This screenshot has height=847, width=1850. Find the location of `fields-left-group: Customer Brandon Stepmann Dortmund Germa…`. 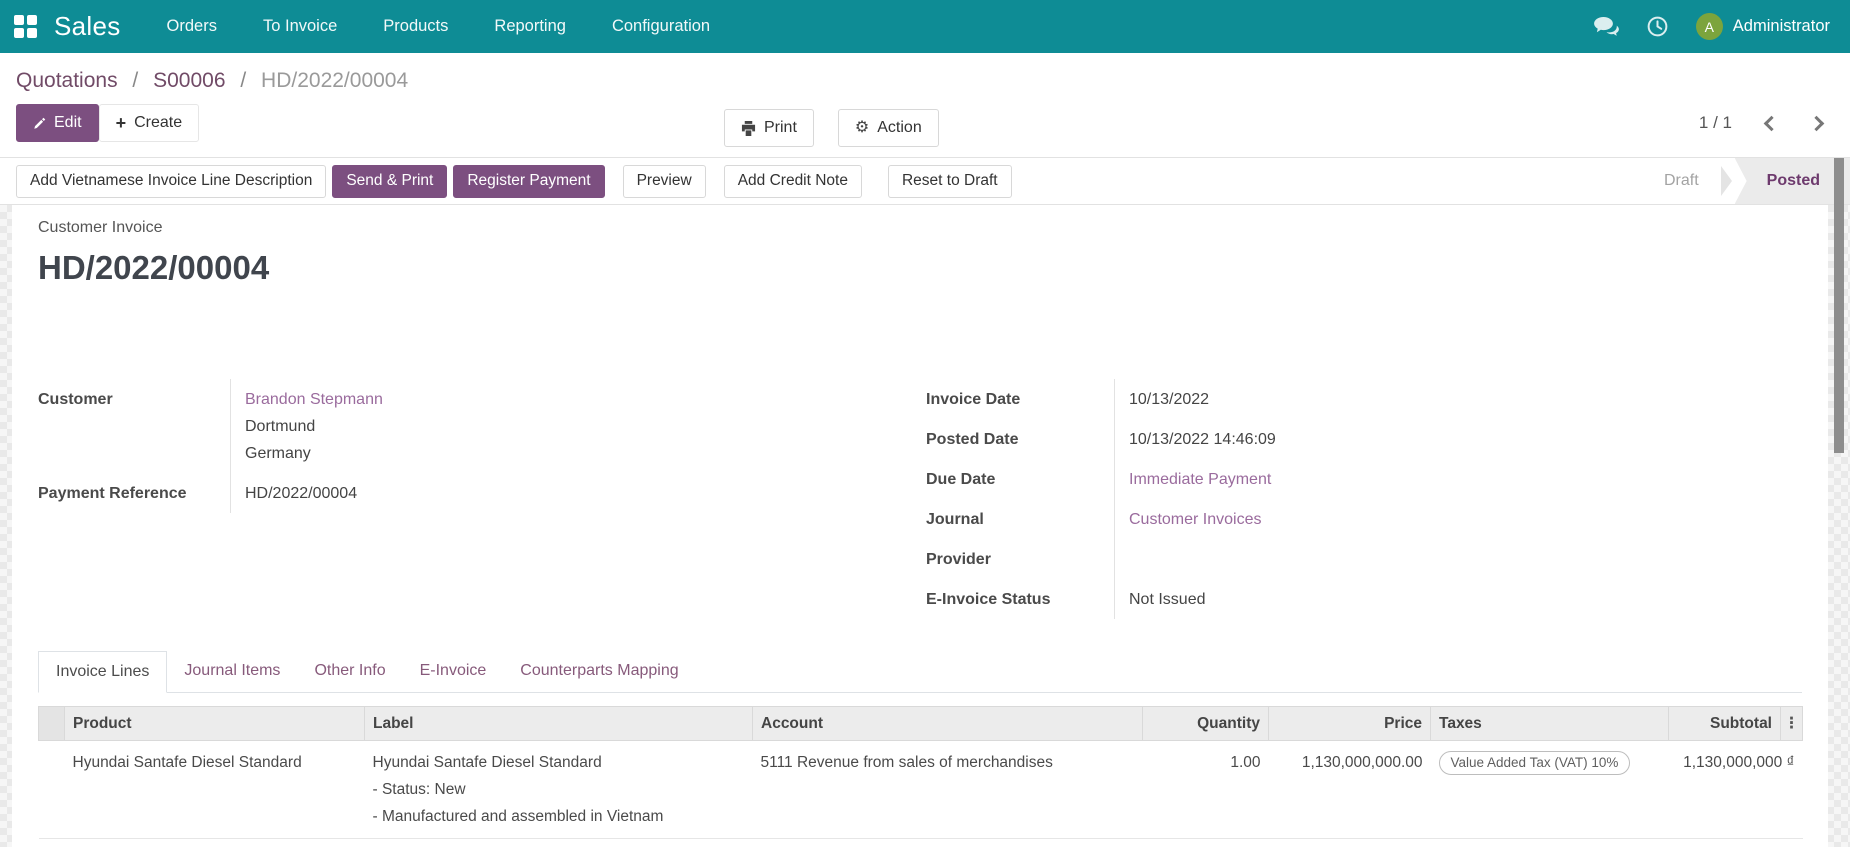

fields-left-group: Customer Brandon Stepmann Dortmund Germa… is located at coordinates (469, 499).